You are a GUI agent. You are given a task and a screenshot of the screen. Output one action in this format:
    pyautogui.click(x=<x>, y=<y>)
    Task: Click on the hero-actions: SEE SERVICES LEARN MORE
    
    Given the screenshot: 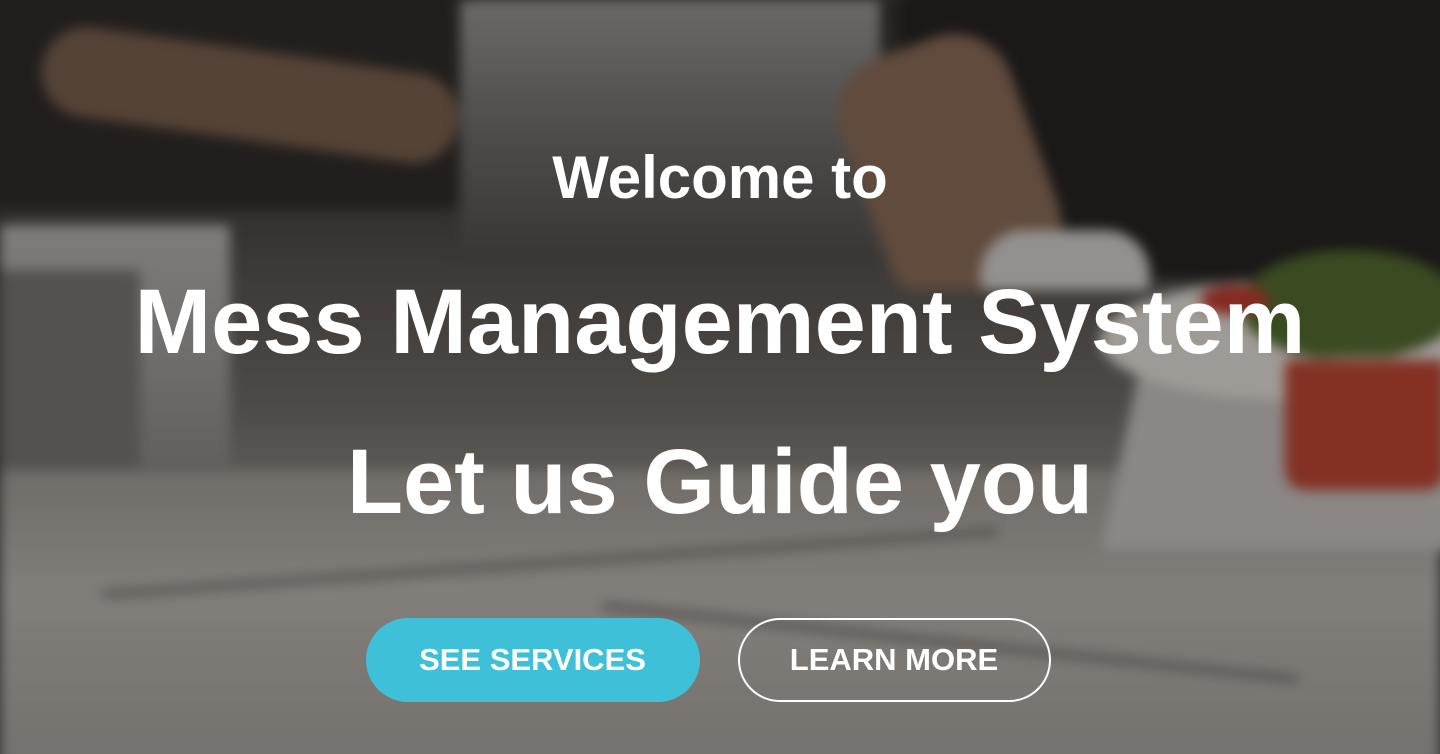 What is the action you would take?
    pyautogui.click(x=720, y=660)
    